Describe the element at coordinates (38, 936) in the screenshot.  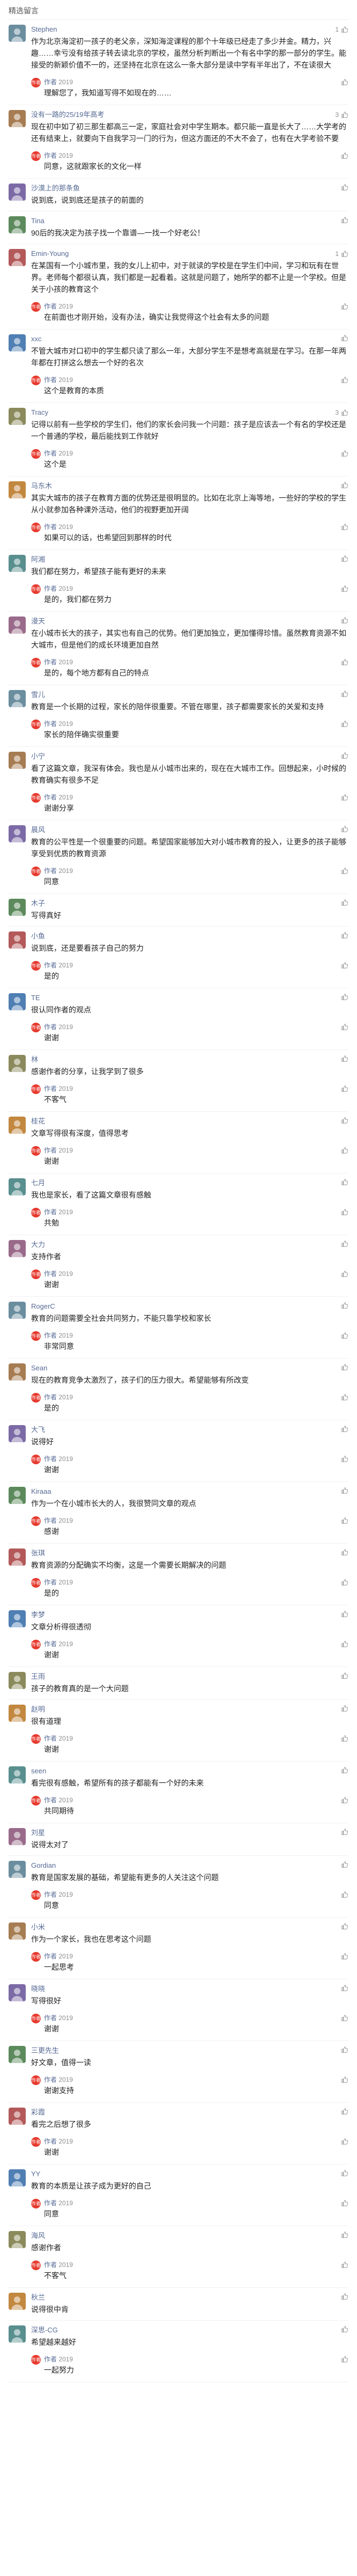
I see `comment-nickname: 小鱼` at that location.